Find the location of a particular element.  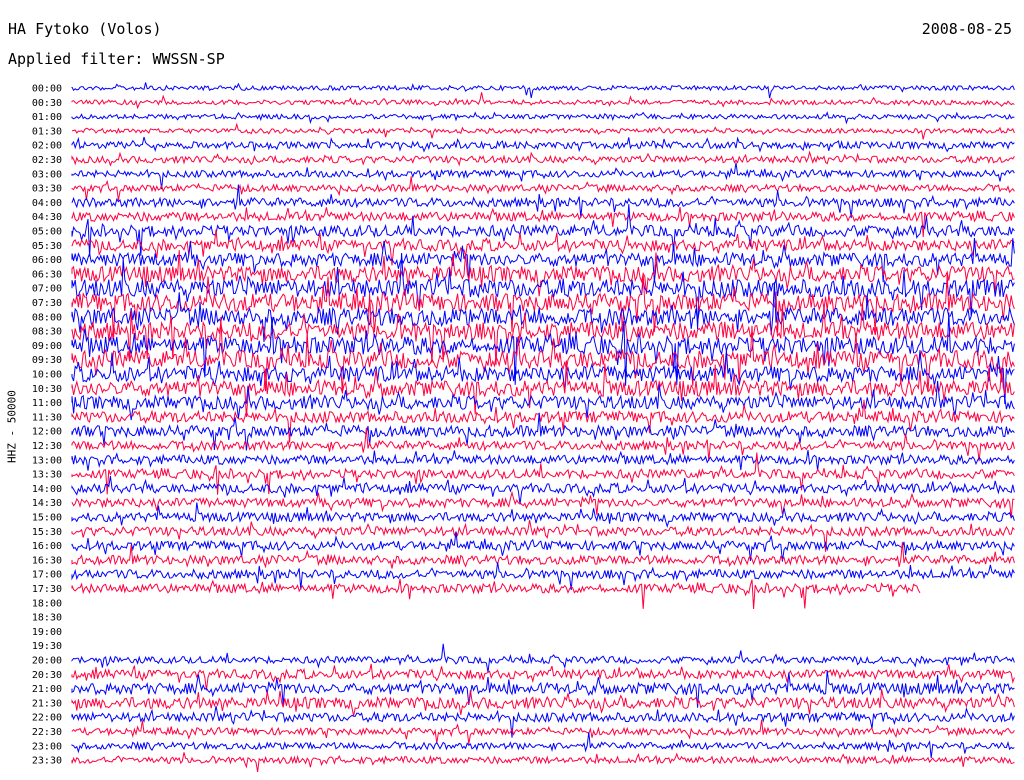

tick-label: 12:30 is located at coordinates (47, 446).